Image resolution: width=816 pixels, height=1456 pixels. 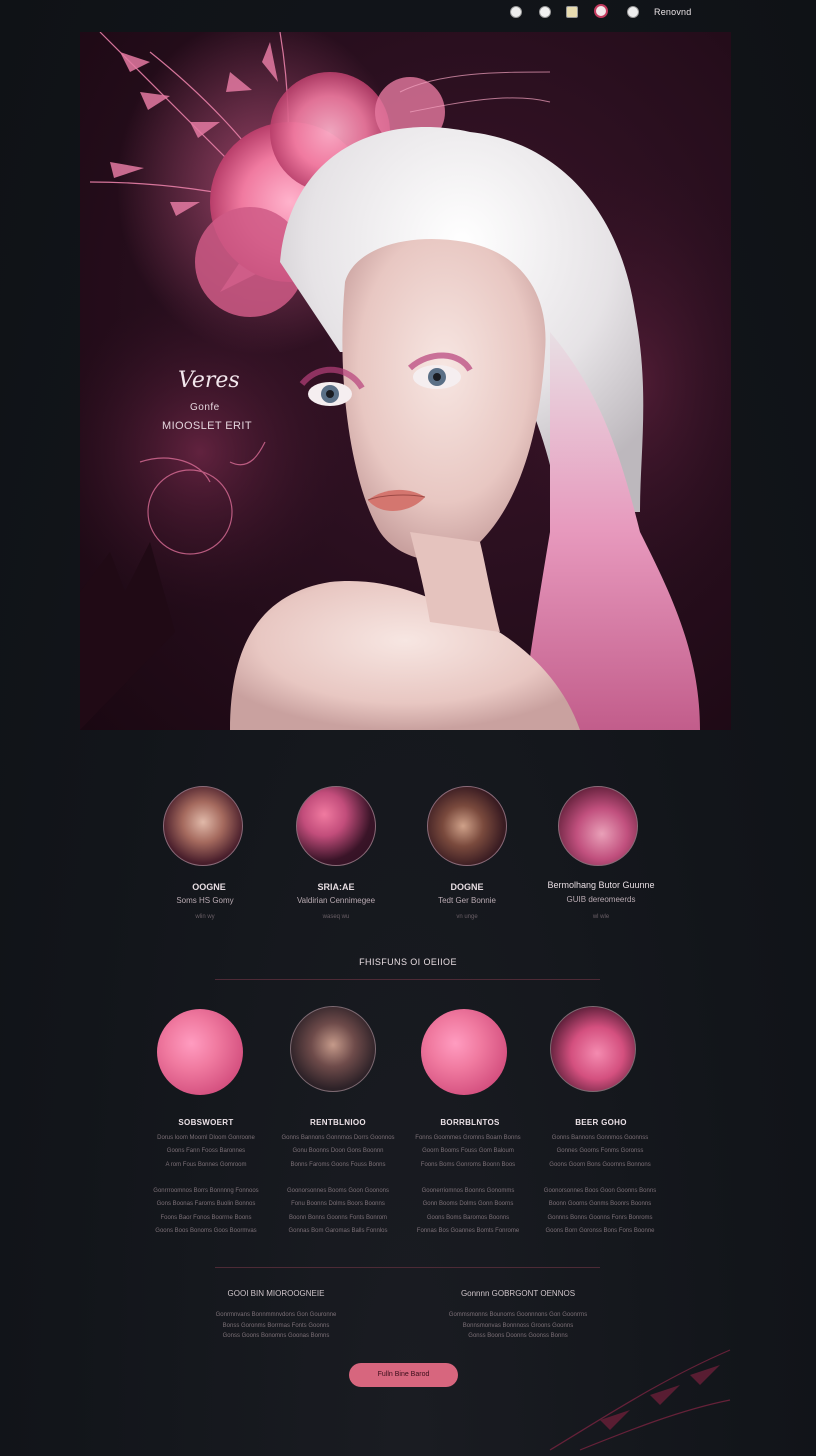 I want to click on text-line: Goons Goorn Bons Goornns Bonnons, so click(x=600, y=1164).